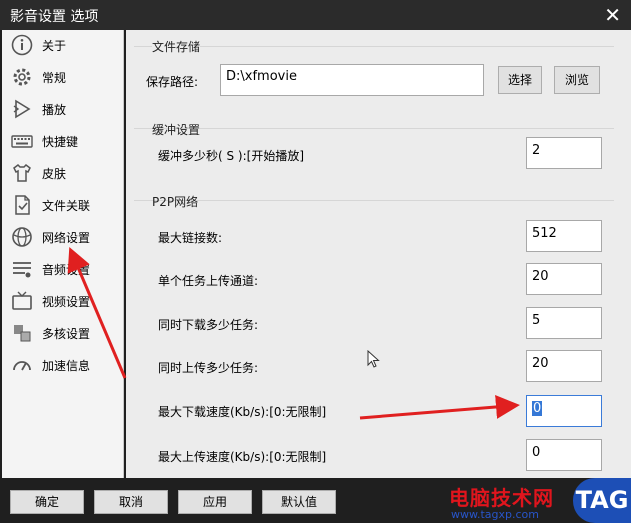 The width and height of the screenshot is (631, 523). What do you see at coordinates (22, 269) in the screenshot?
I see `audio-icon` at bounding box center [22, 269].